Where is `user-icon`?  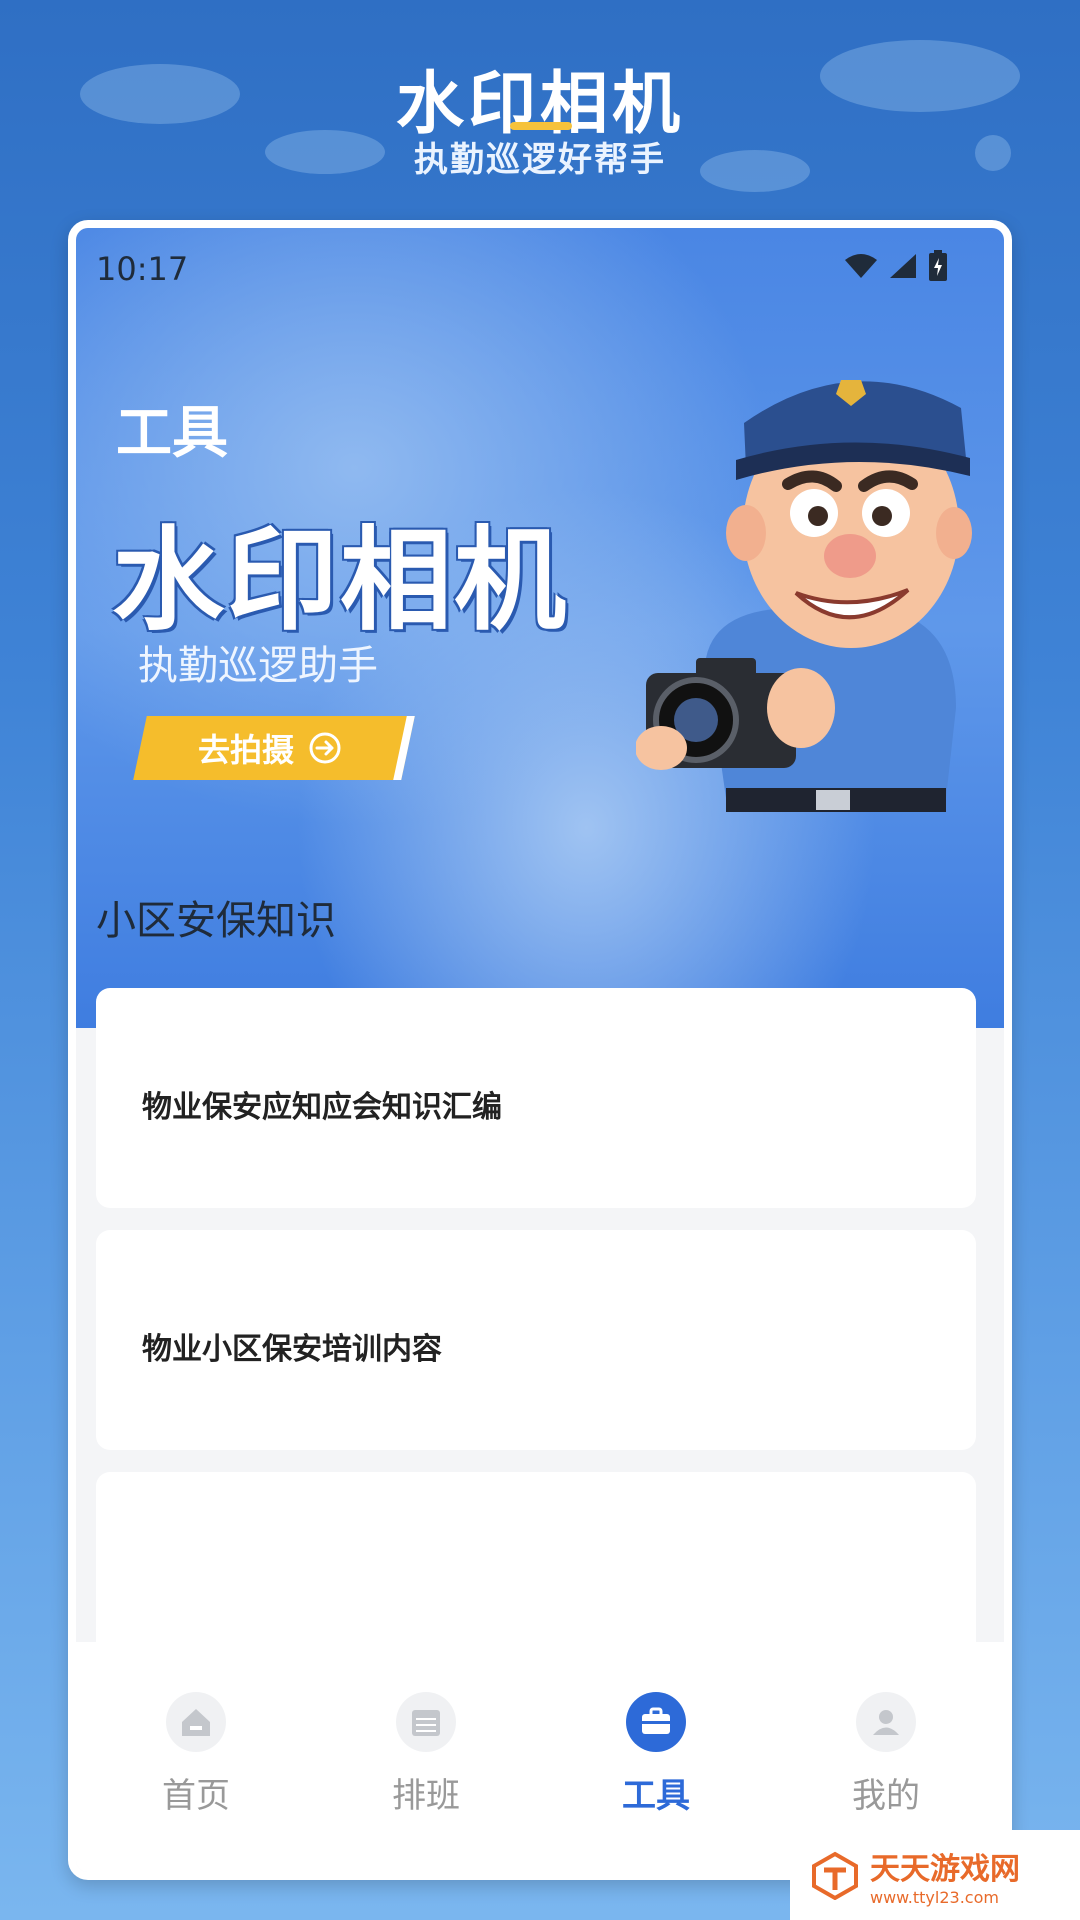
user-icon is located at coordinates (886, 1722).